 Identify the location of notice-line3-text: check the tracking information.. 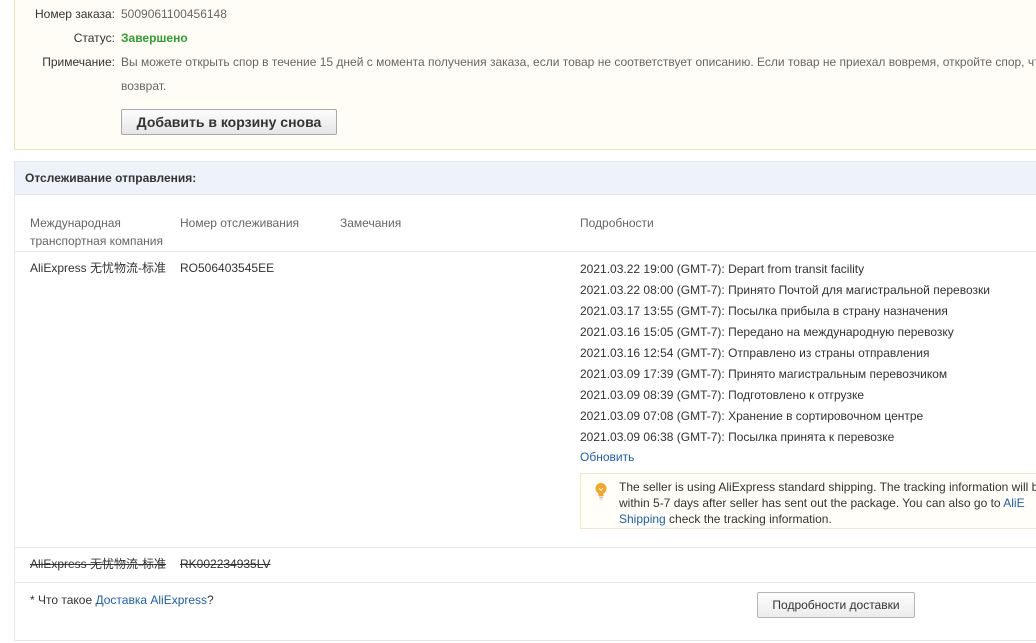
(748, 519).